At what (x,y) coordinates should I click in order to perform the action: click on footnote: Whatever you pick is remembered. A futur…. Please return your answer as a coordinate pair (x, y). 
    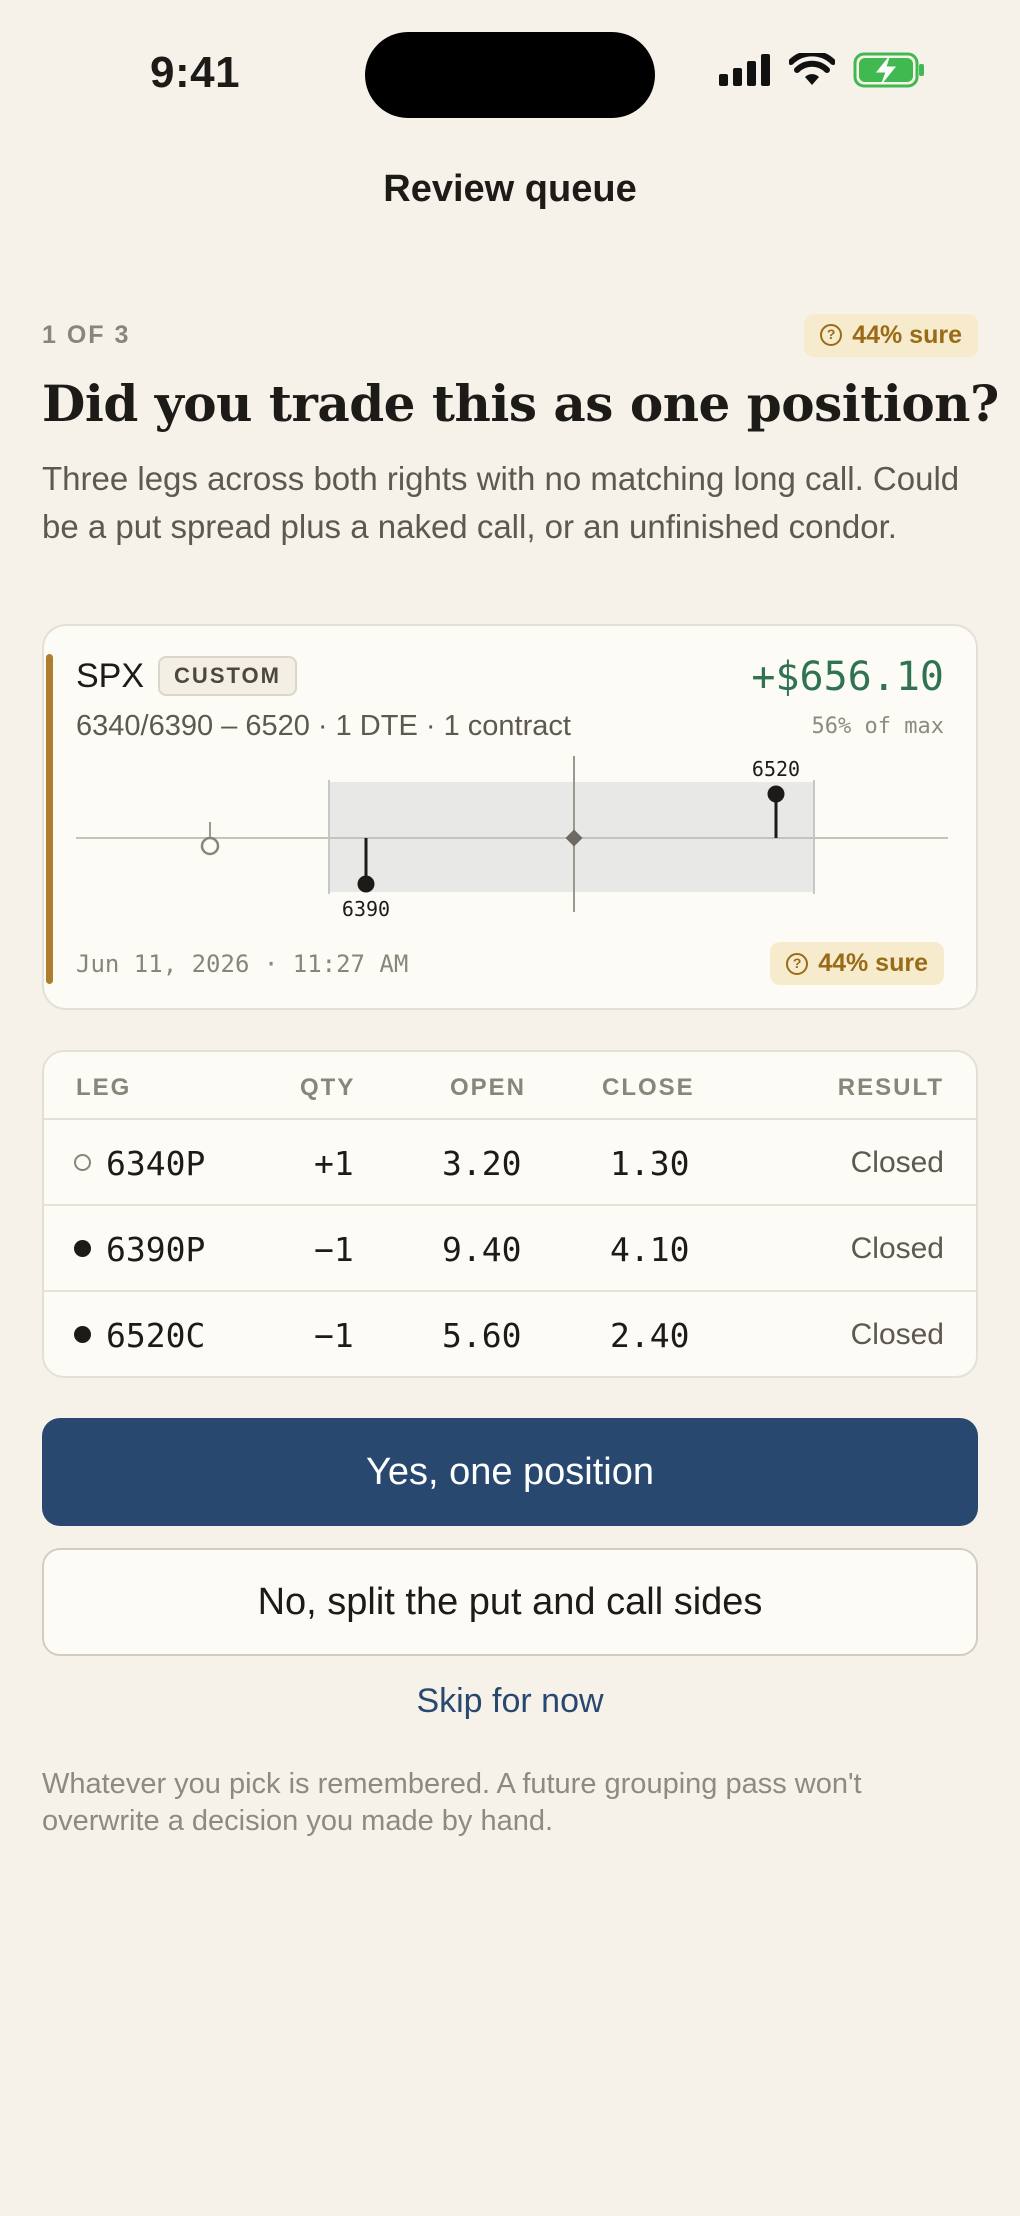
    Looking at the image, I should click on (452, 1802).